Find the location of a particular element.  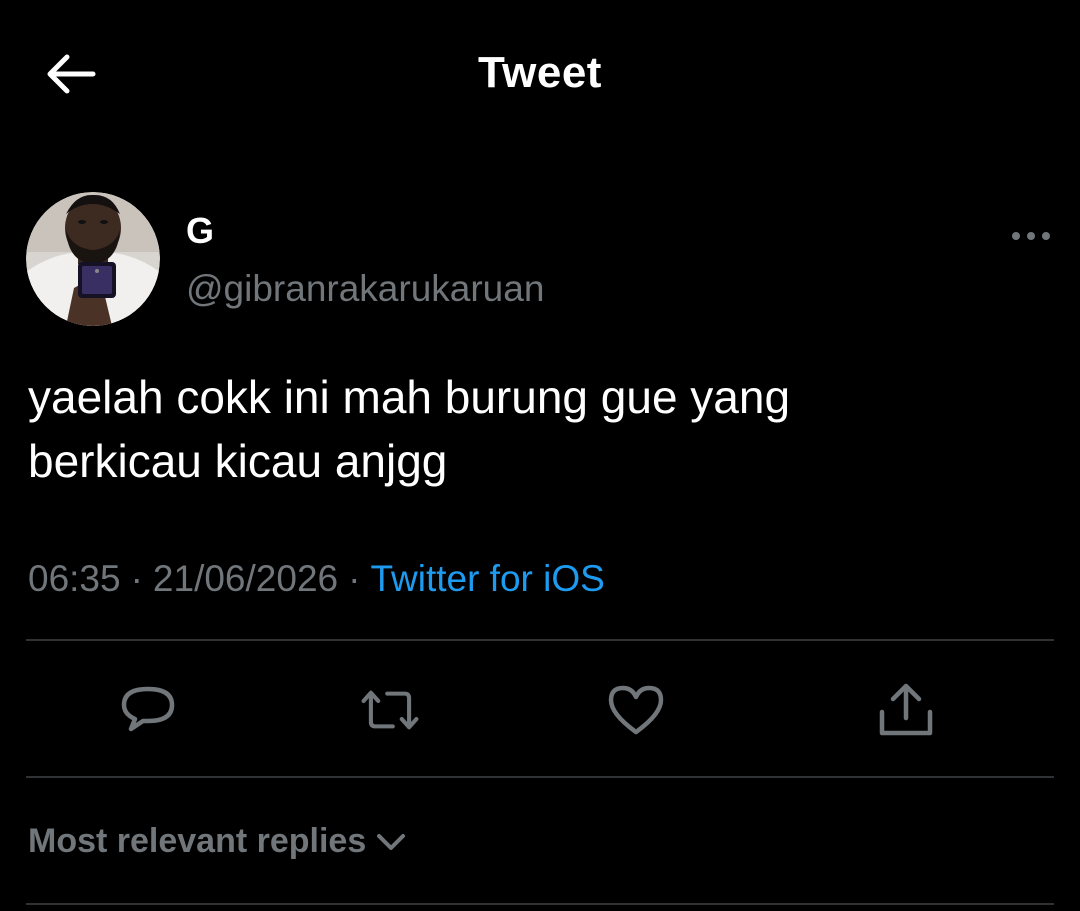

like-button is located at coordinates (636, 710).